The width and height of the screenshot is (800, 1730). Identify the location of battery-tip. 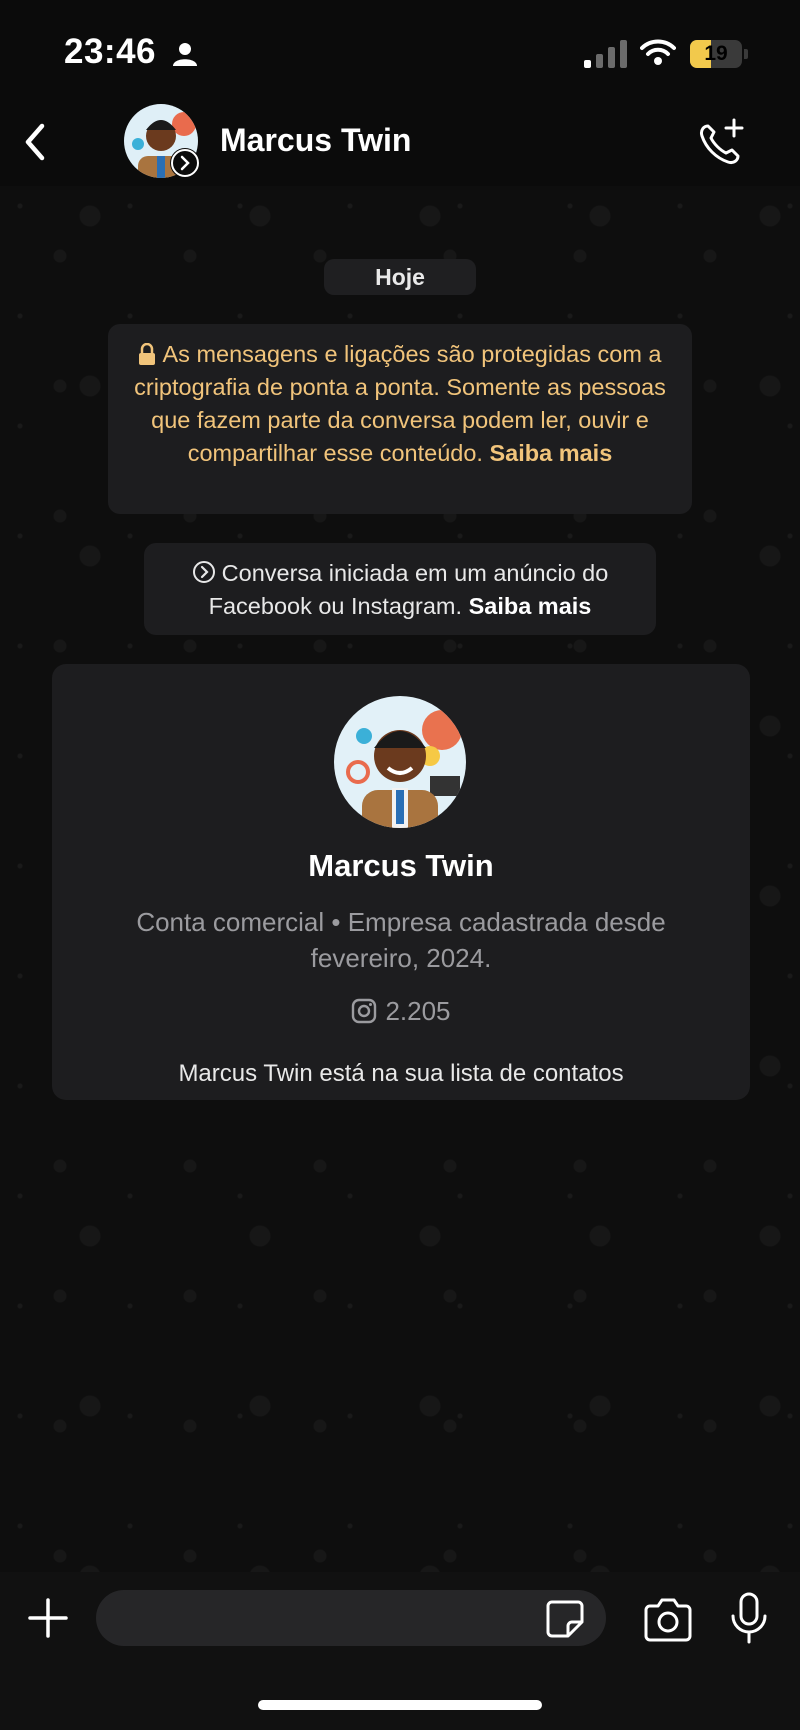
(746, 54).